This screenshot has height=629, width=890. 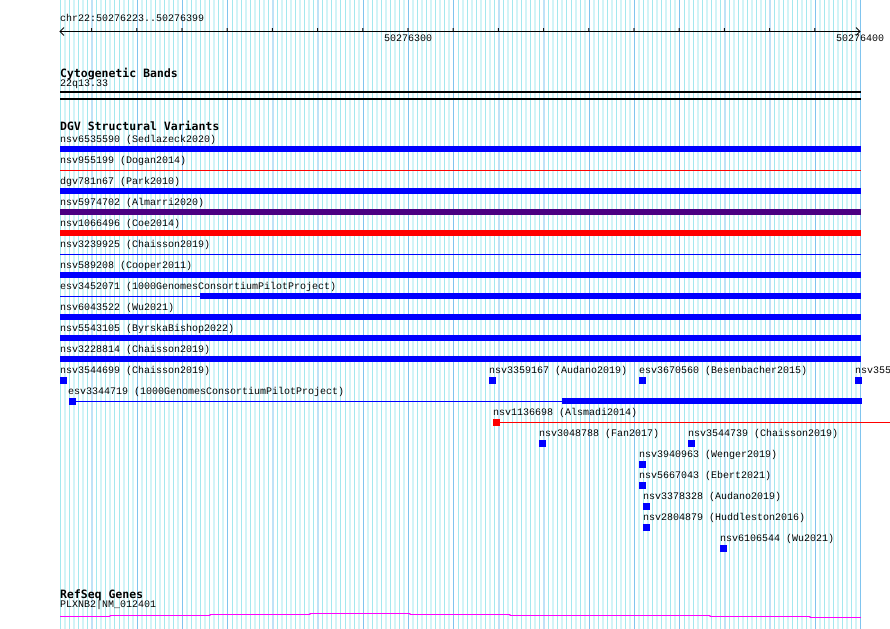 I want to click on variant-label: nsv3228814 (Chaisson2019), so click(x=135, y=350).